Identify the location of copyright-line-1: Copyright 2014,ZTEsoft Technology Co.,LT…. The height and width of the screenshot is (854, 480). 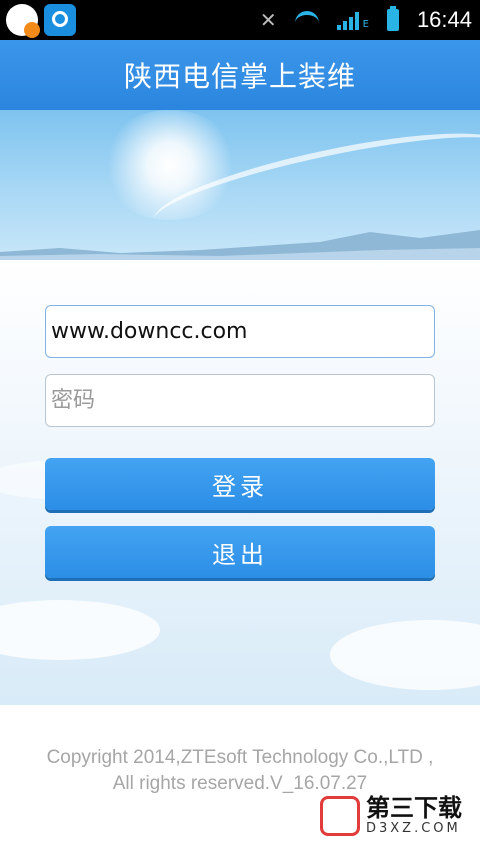
(240, 757).